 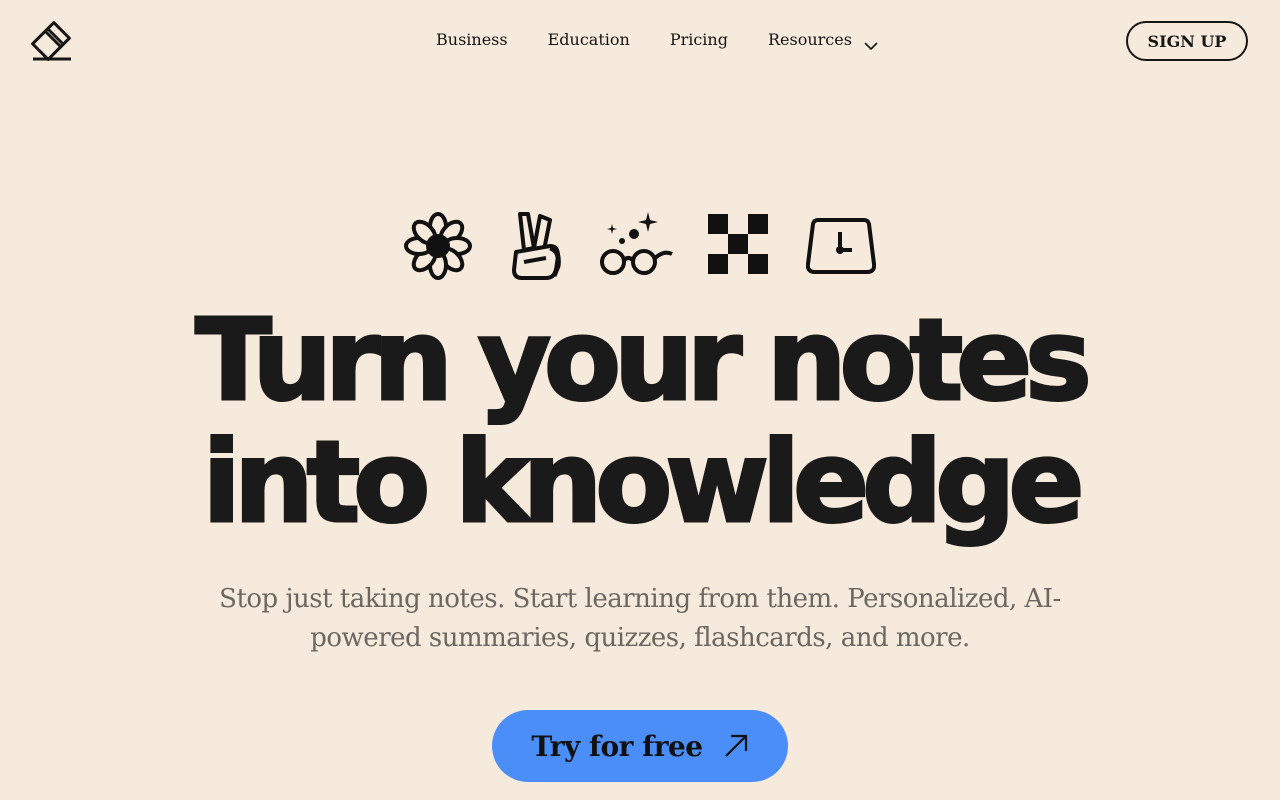 What do you see at coordinates (657, 39) in the screenshot?
I see `main-nav: Business Education Pricing Resources` at bounding box center [657, 39].